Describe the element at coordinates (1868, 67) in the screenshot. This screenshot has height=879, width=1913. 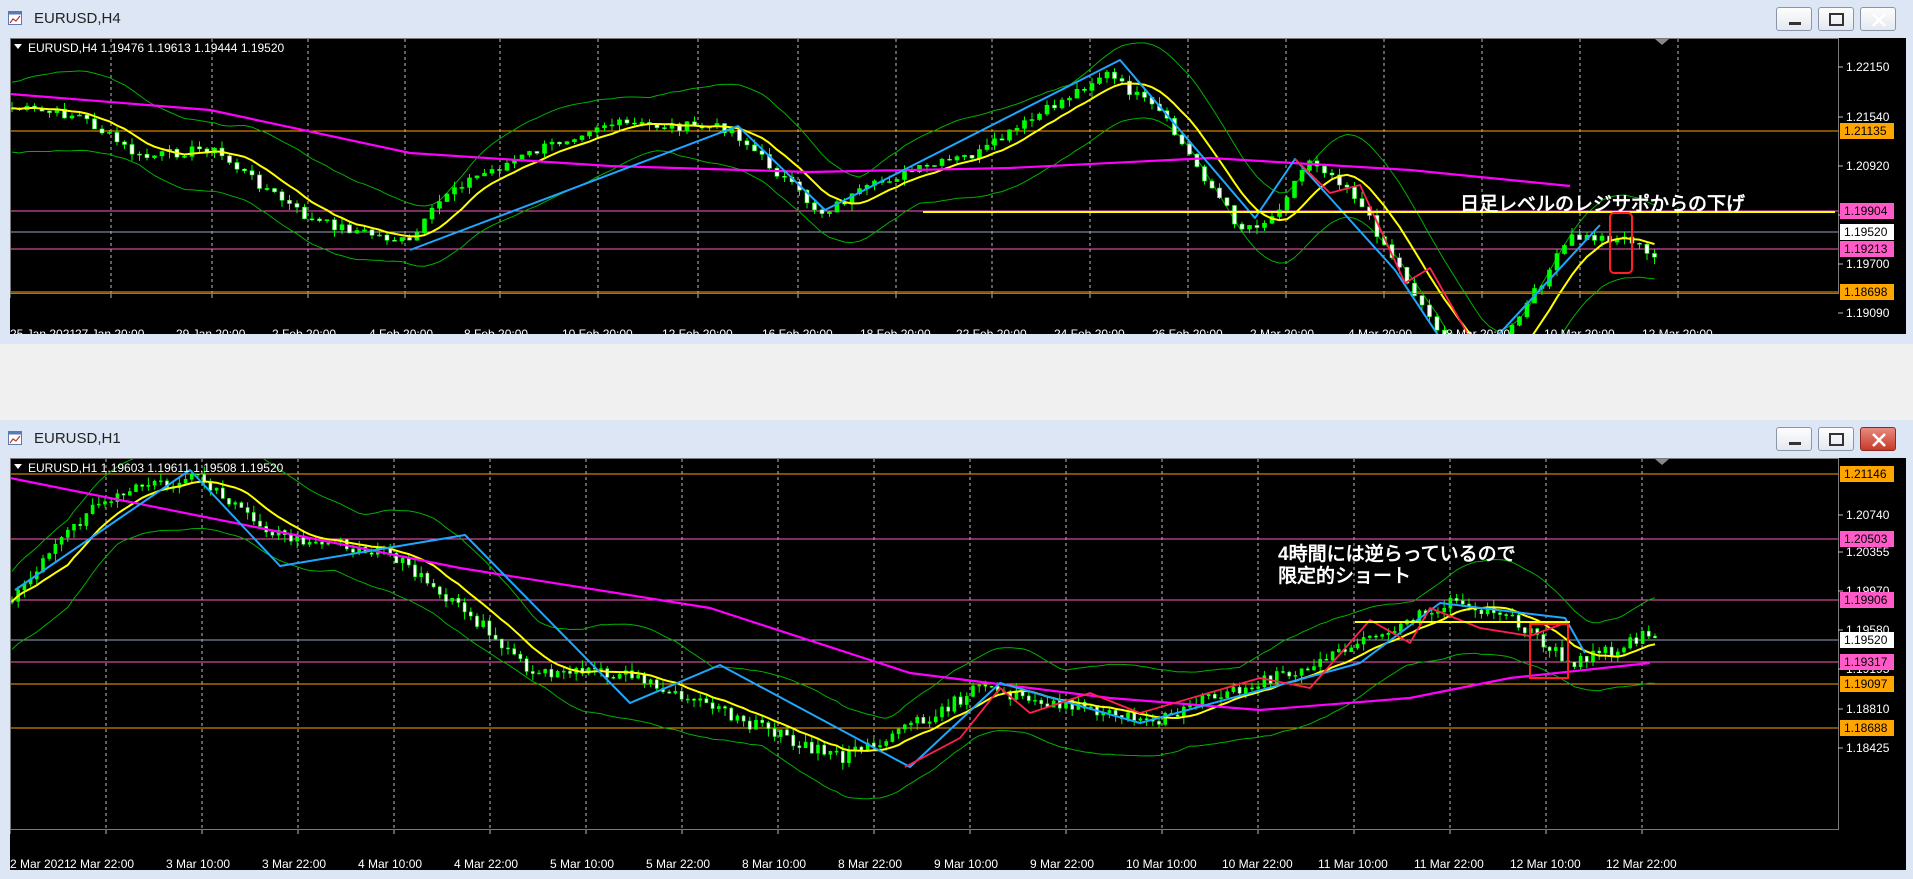
I see `price-label: 1.22150` at that location.